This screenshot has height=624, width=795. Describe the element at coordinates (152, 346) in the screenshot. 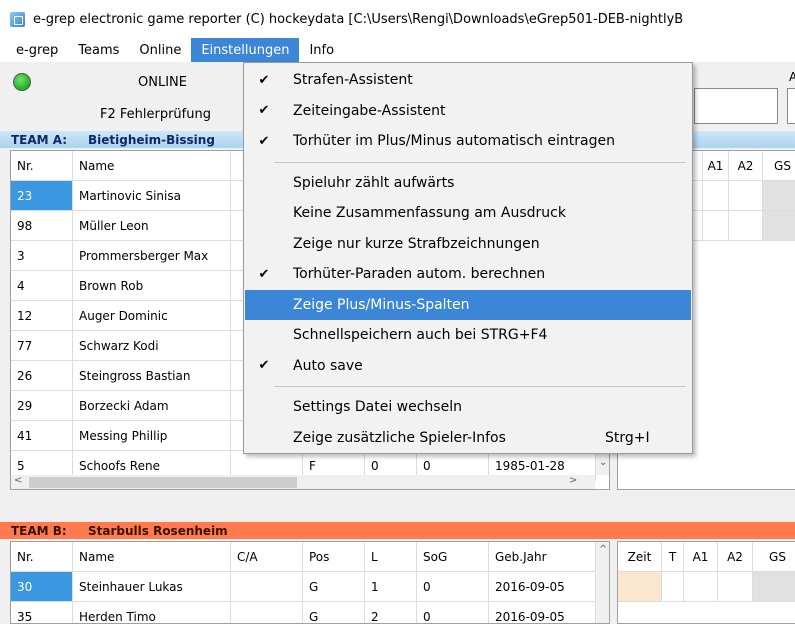

I see `cell-name: Schwarz Kodi` at that location.